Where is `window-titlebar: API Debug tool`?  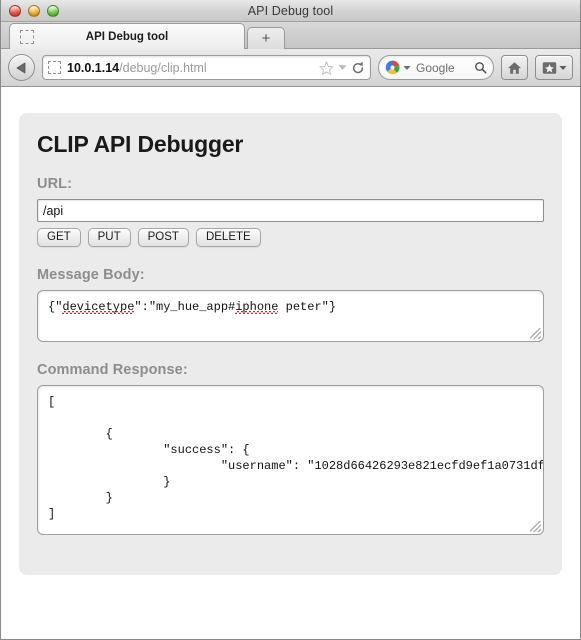
window-titlebar: API Debug tool is located at coordinates (290, 11).